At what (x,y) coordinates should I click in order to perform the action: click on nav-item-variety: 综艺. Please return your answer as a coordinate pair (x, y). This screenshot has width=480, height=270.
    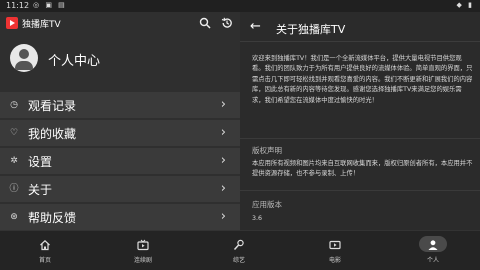
    Looking at the image, I should click on (239, 250).